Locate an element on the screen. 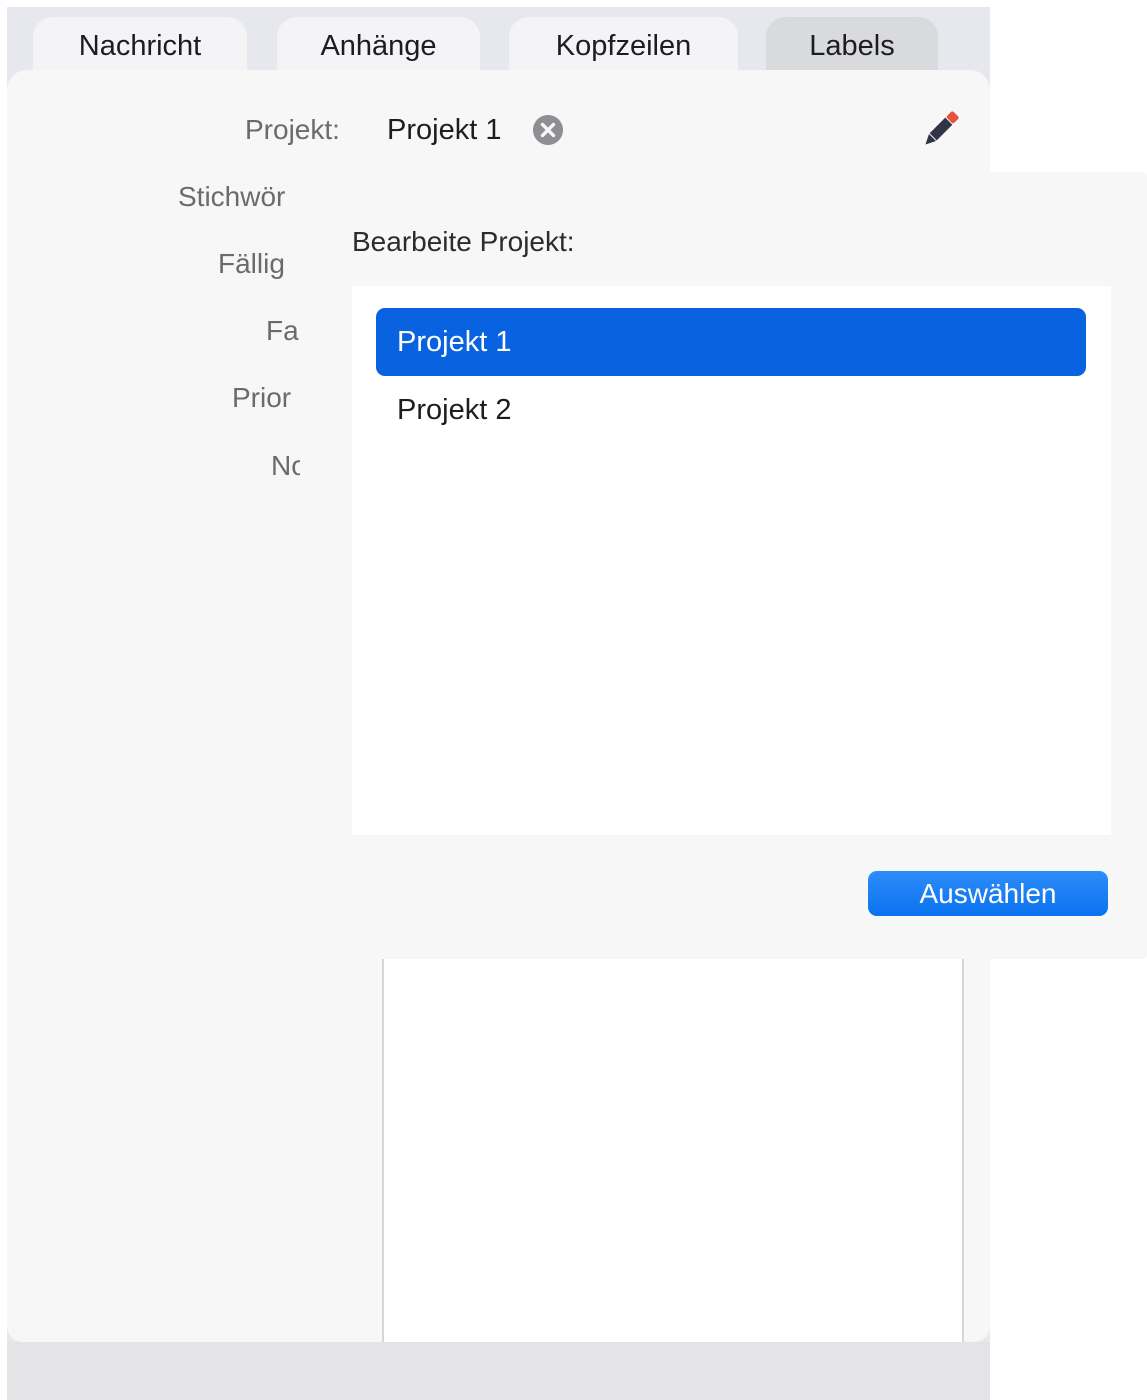 This screenshot has width=1147, height=1400. choose-button: Auswählen is located at coordinates (988, 893).